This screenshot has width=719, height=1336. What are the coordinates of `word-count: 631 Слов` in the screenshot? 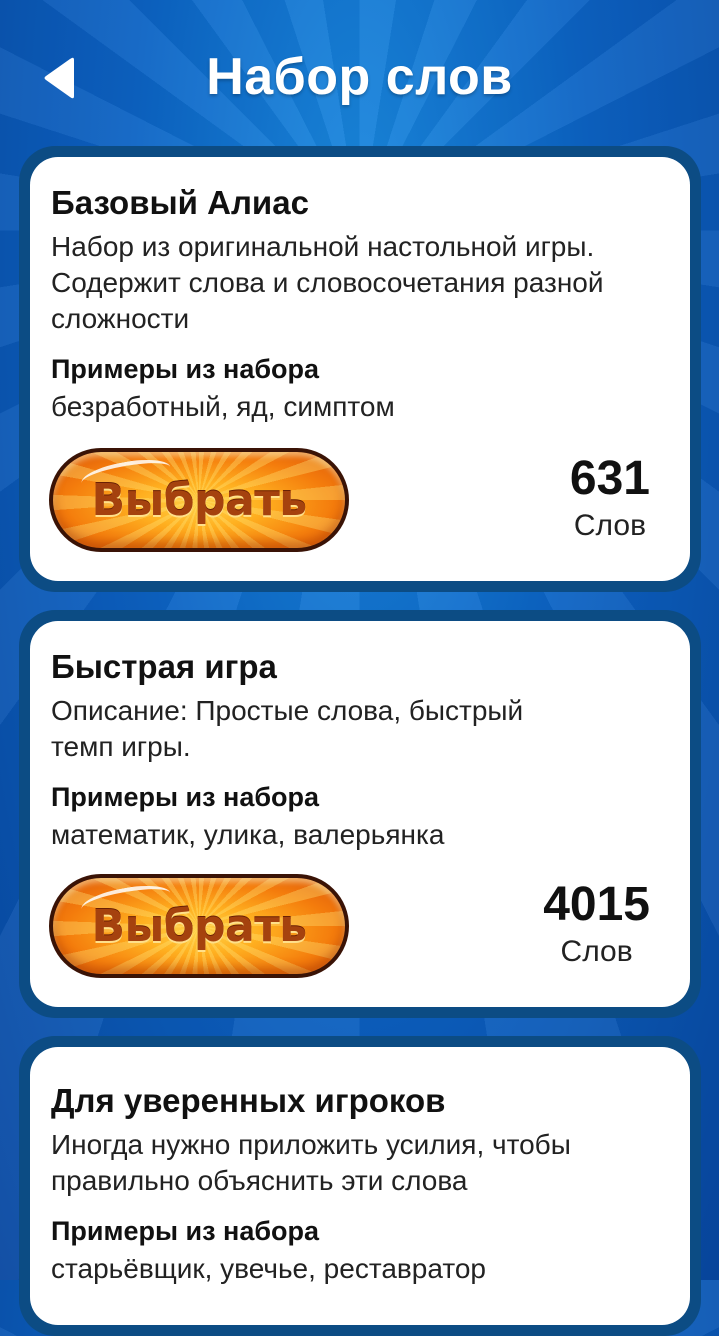 It's located at (610, 498).